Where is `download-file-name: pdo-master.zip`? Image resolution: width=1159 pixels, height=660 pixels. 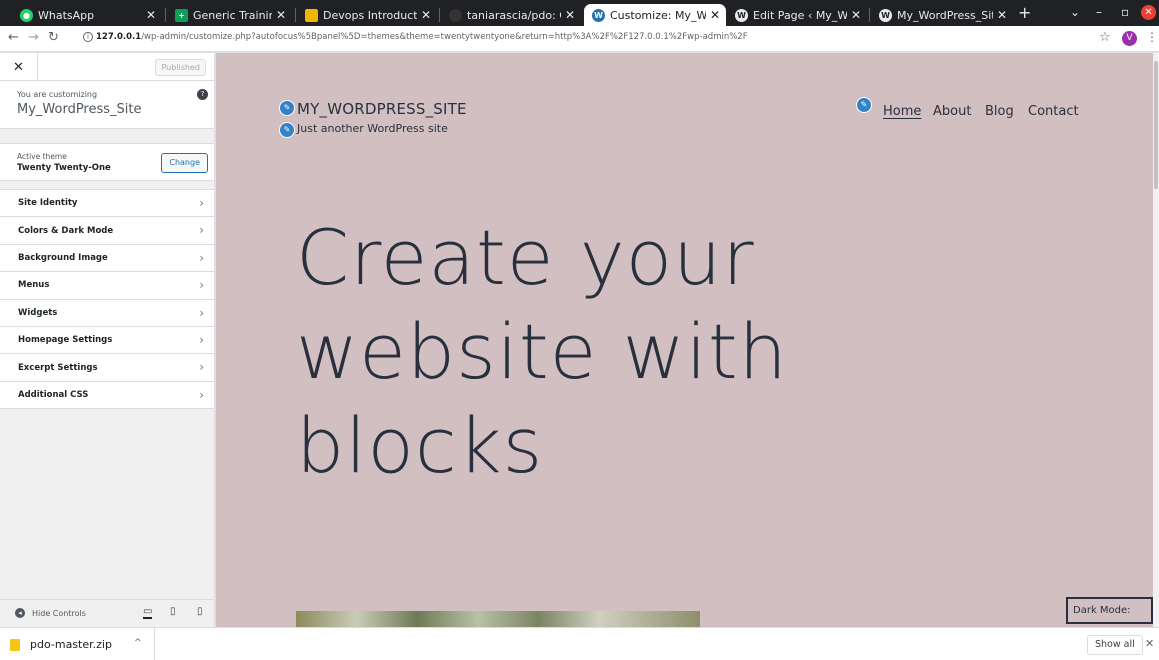 download-file-name: pdo-master.zip is located at coordinates (71, 644).